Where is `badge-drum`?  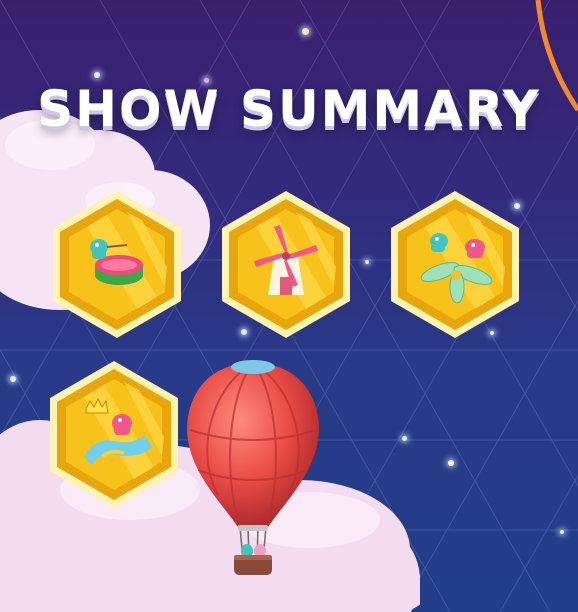
badge-drum is located at coordinates (117, 264).